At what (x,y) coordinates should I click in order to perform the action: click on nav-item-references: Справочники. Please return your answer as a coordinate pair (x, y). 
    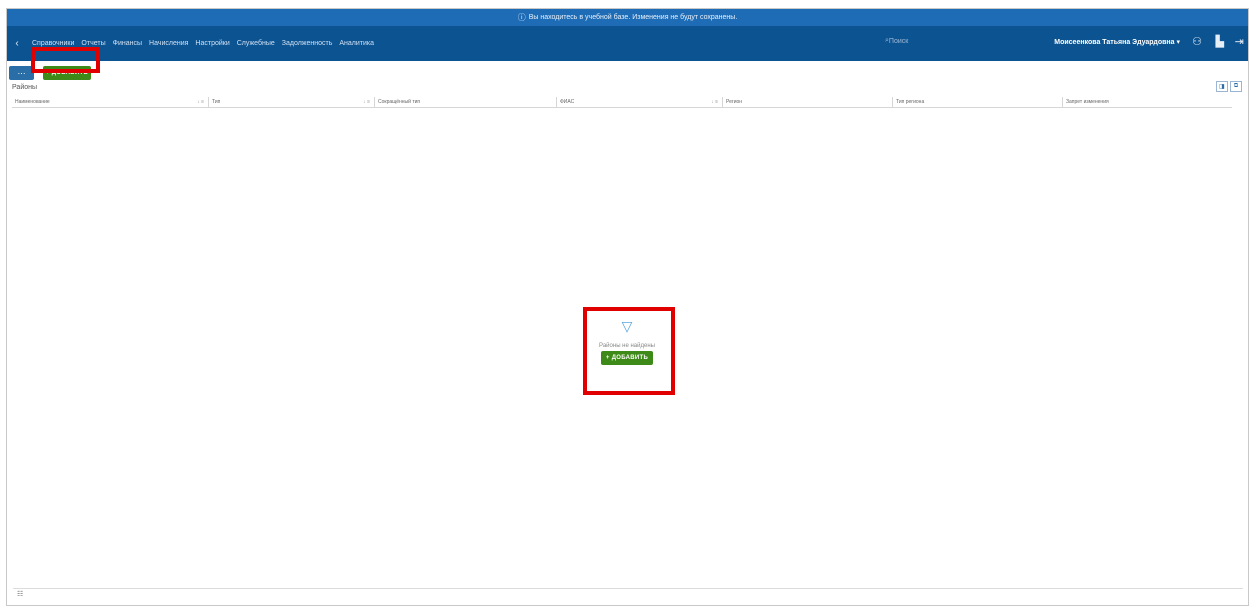
    Looking at the image, I should click on (53, 43).